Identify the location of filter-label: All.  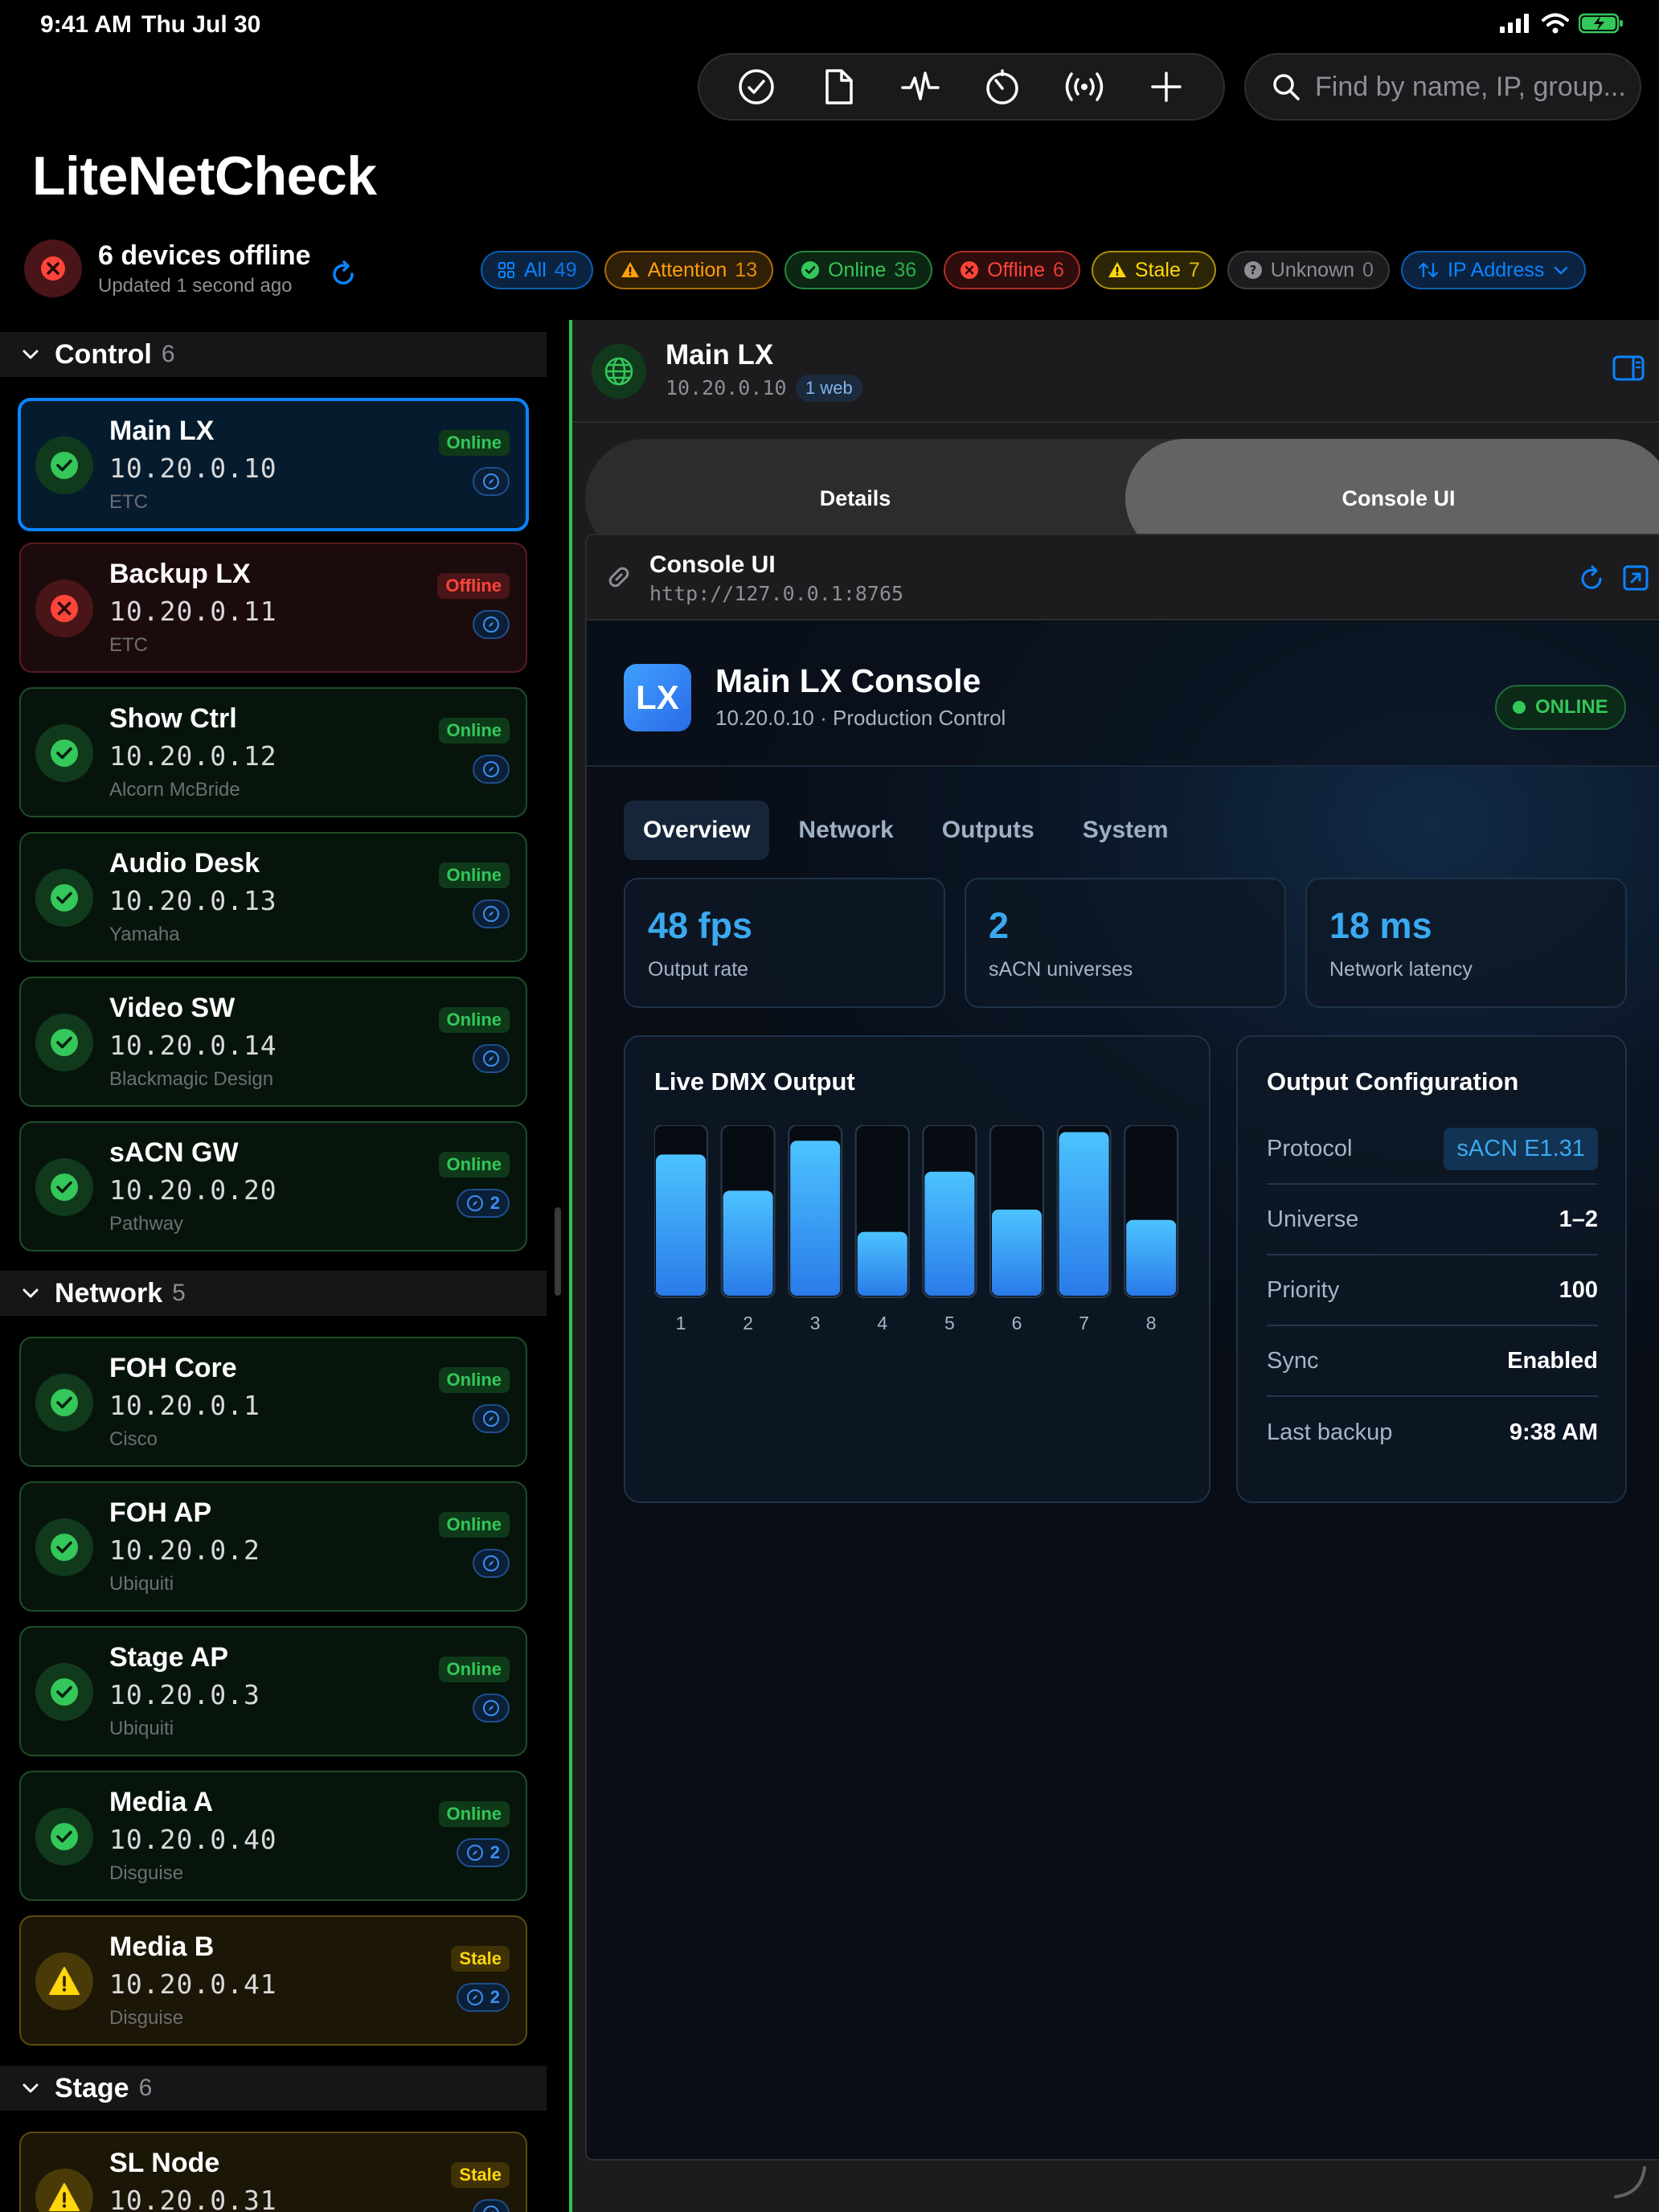
(535, 269).